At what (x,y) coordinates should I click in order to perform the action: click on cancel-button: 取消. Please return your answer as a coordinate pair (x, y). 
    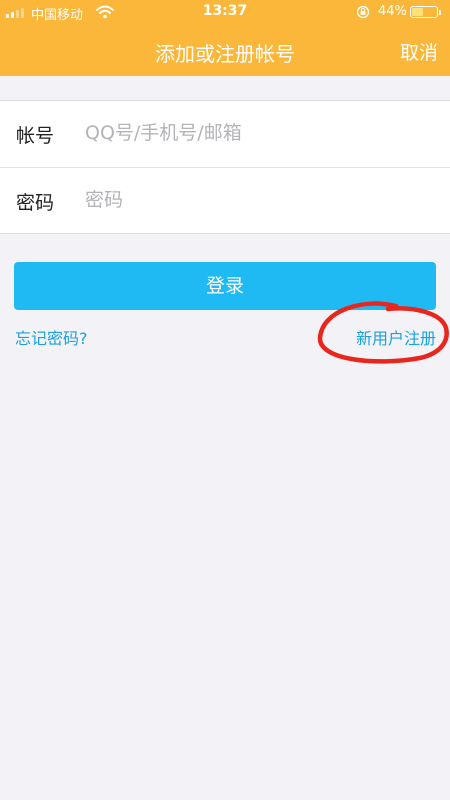
    Looking at the image, I should click on (419, 51).